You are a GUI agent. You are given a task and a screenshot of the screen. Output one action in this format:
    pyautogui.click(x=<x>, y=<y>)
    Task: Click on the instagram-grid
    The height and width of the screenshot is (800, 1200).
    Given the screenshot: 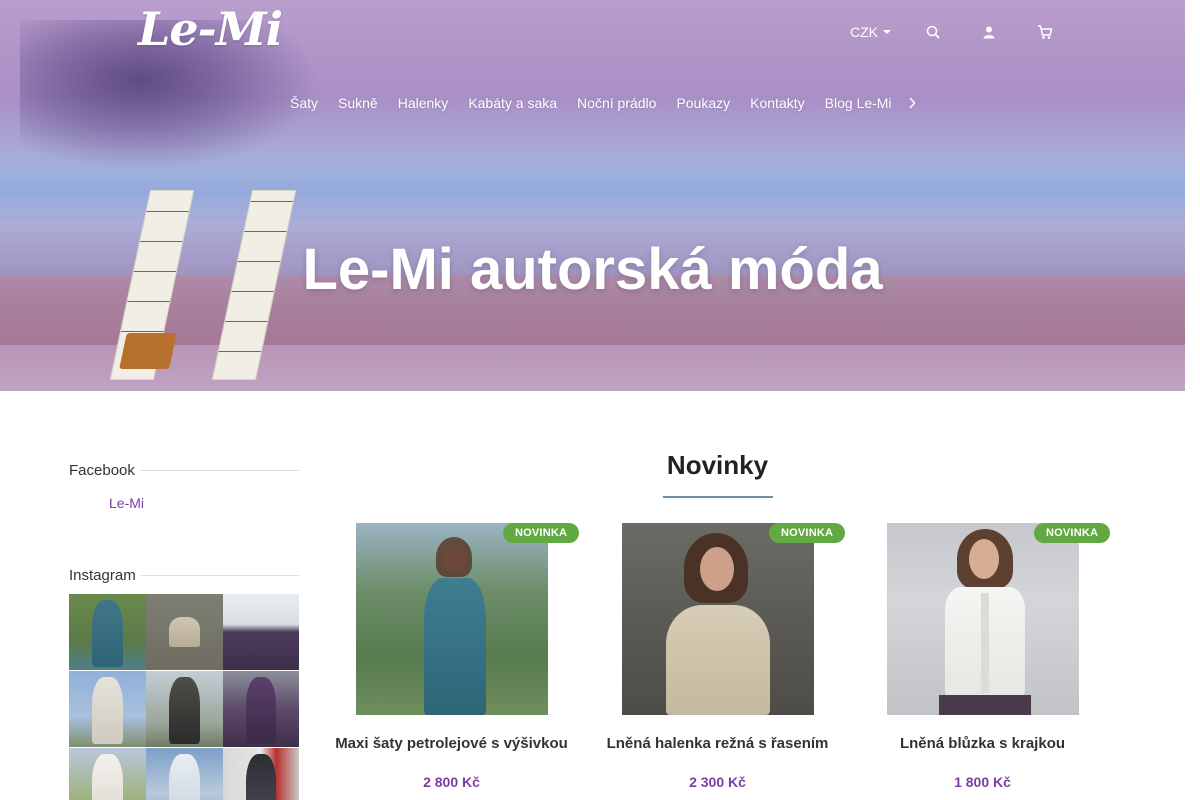 What is the action you would take?
    pyautogui.click(x=184, y=697)
    